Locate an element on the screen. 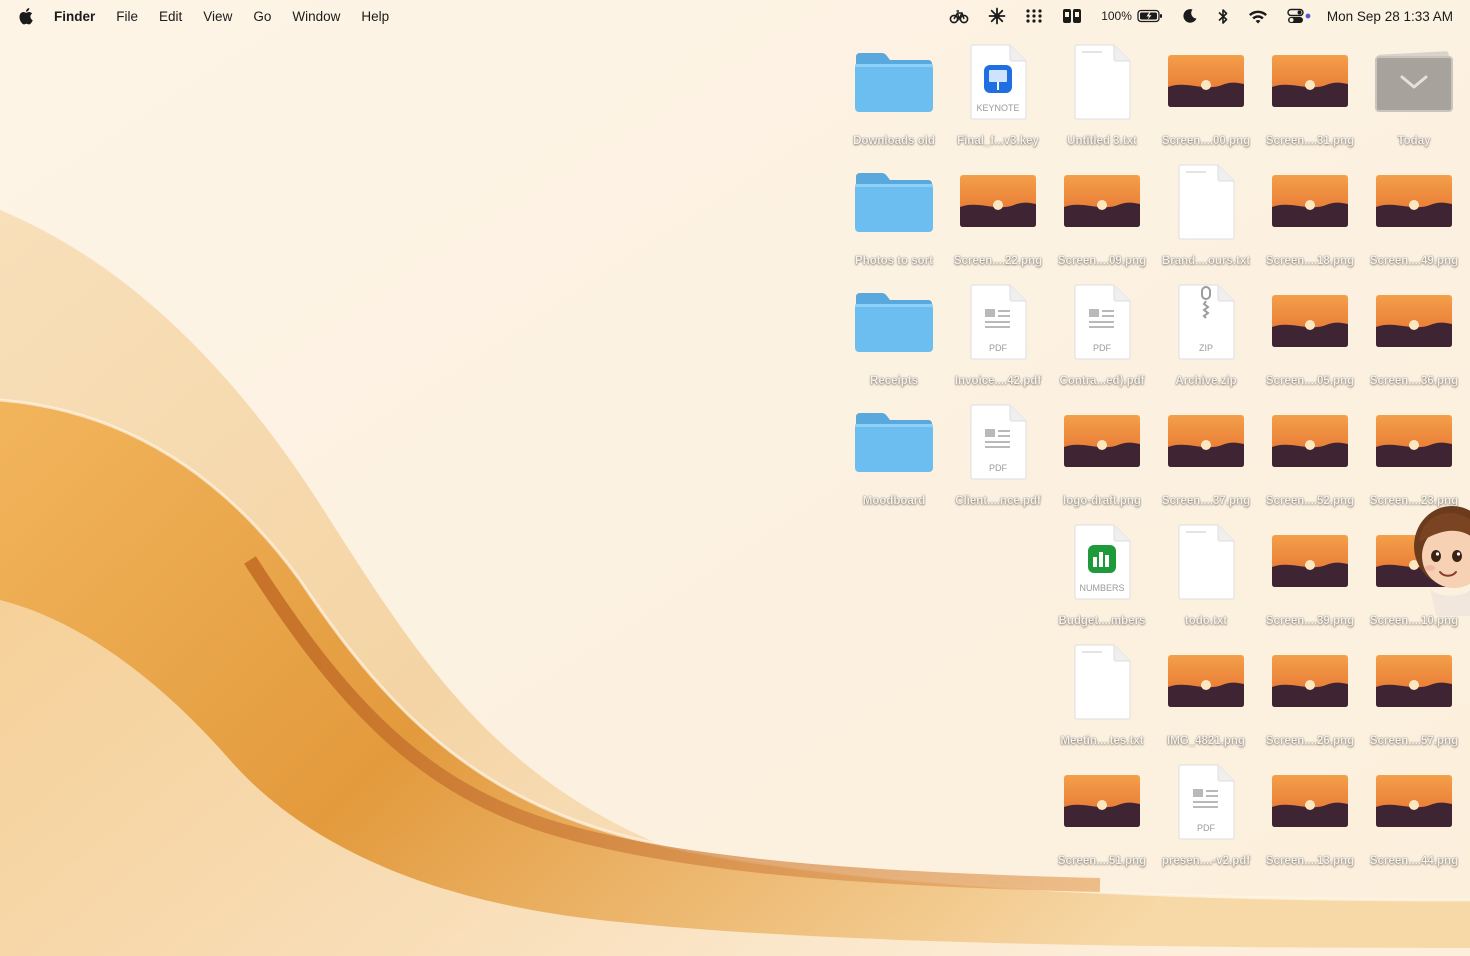  menu-bar-clock: Mon Sep 28 1:33 AM is located at coordinates (1390, 16).